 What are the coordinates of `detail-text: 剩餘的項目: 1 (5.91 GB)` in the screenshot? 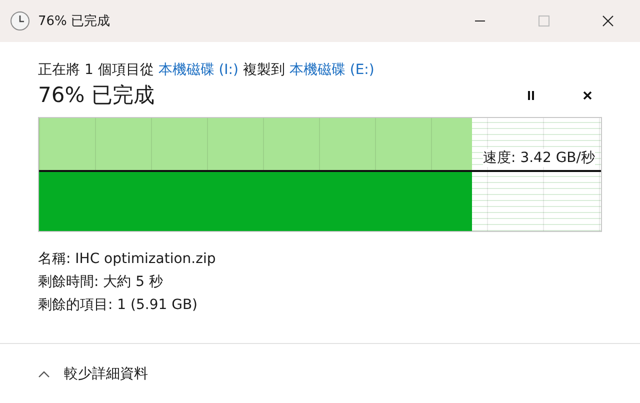 It's located at (118, 305).